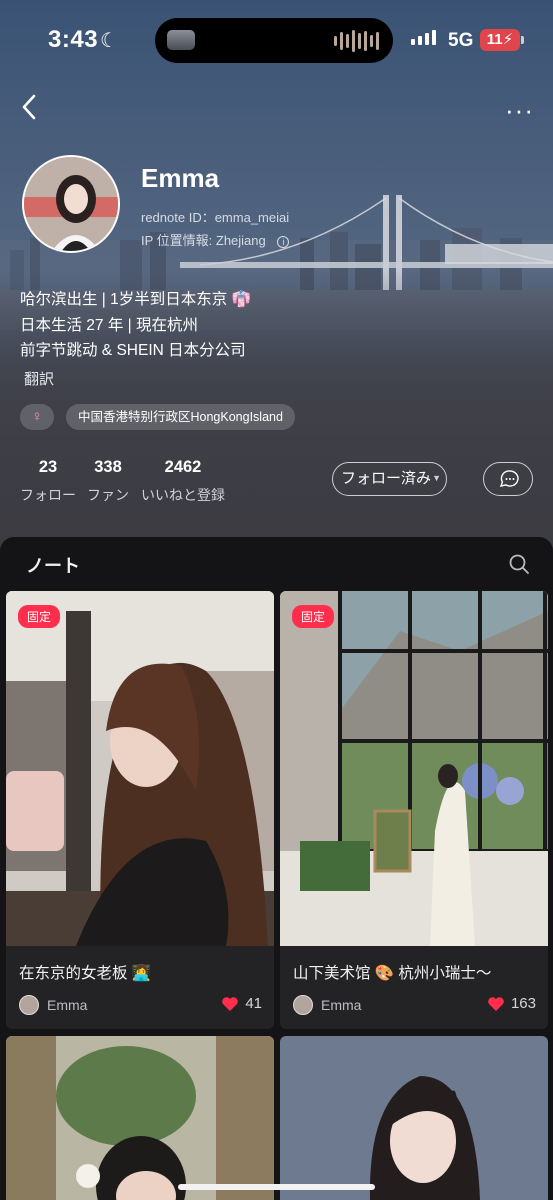 This screenshot has width=553, height=1200. I want to click on like-button: 163, so click(511, 1003).